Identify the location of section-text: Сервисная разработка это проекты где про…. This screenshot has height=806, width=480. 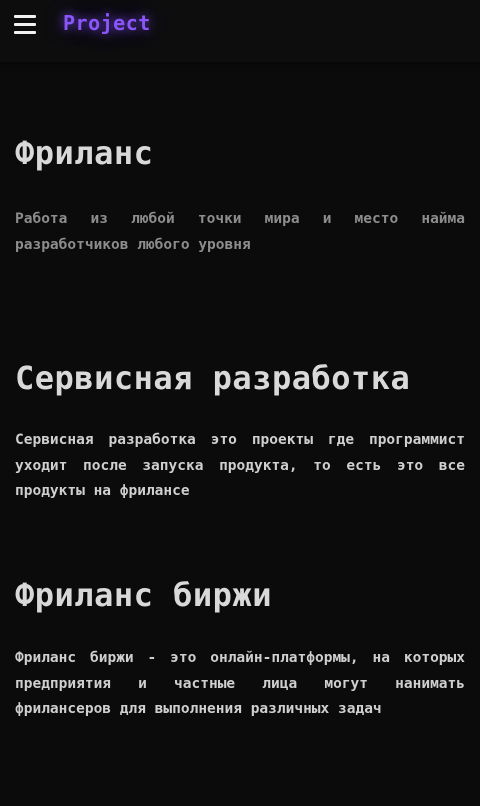
(240, 465).